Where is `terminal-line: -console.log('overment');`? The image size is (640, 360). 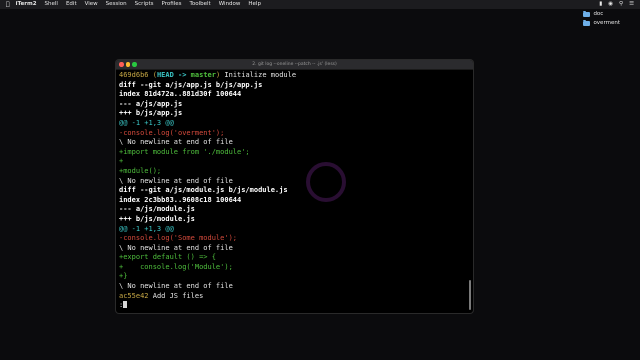
terminal-line: -console.log('overment'); is located at coordinates (172, 132).